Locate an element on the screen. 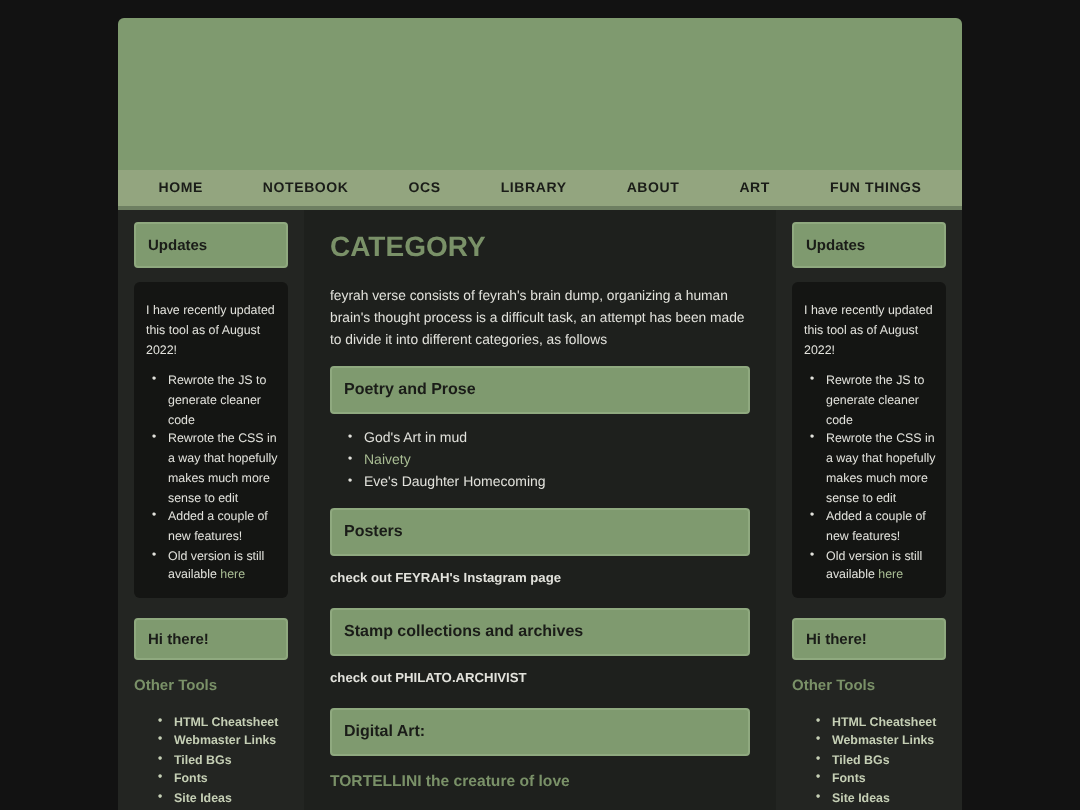  section-heading: Posters is located at coordinates (540, 531).